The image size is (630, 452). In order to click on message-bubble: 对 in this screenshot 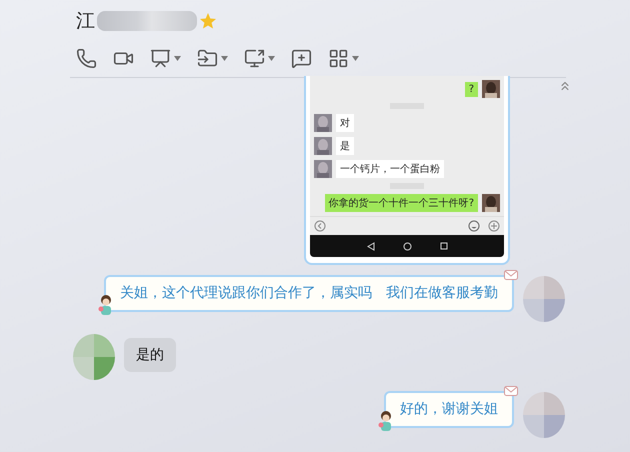, I will do `click(345, 123)`.